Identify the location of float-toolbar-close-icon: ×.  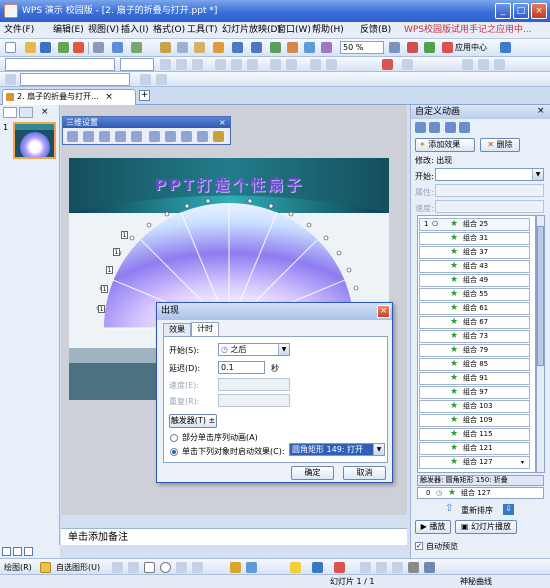
(222, 122).